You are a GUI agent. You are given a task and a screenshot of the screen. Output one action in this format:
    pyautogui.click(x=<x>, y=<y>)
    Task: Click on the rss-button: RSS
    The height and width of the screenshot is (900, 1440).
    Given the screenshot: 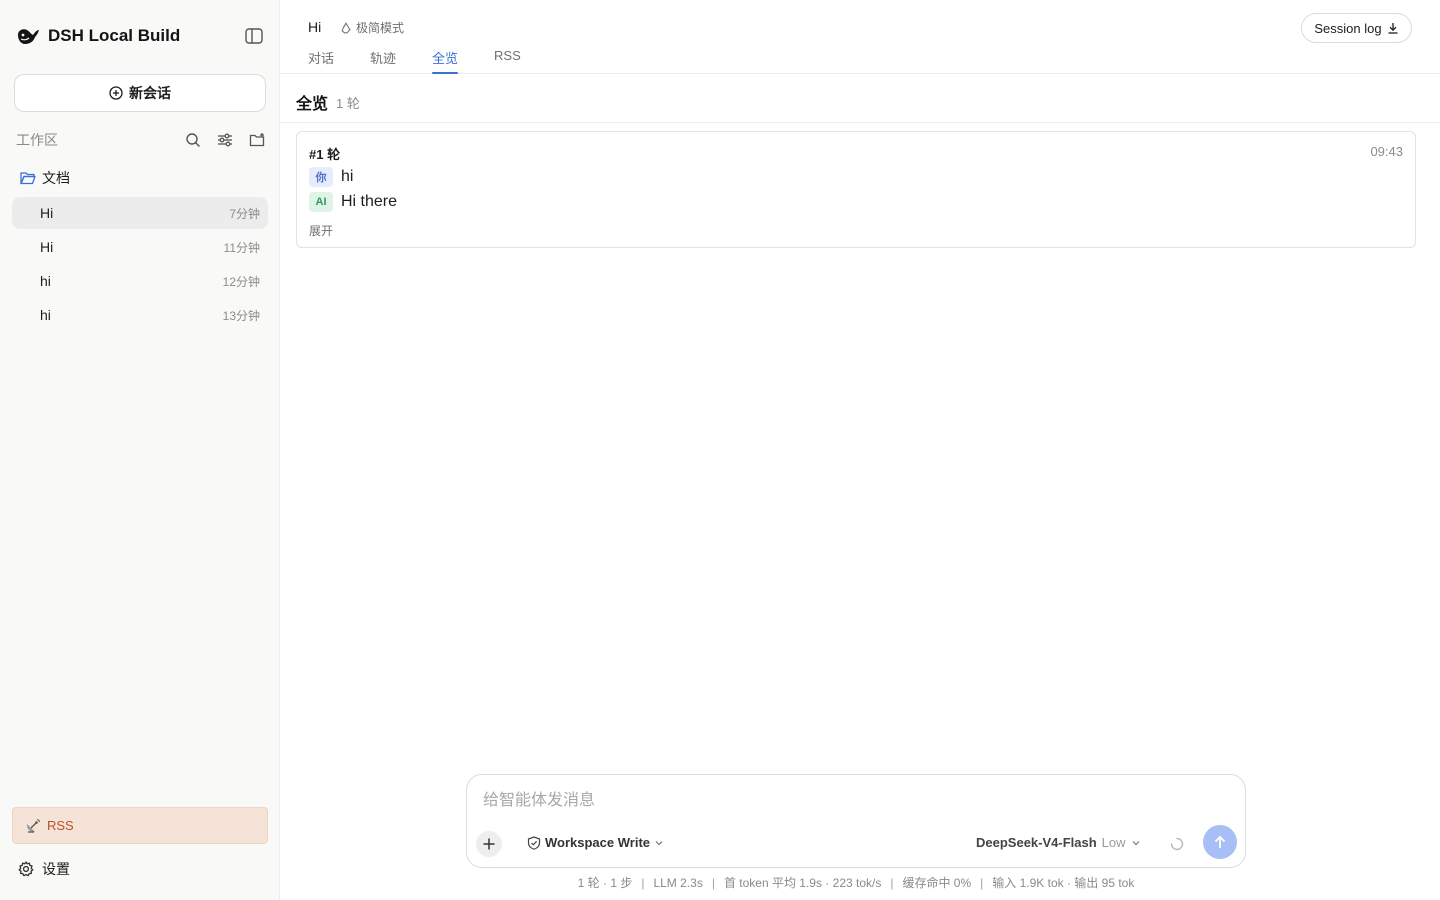 What is the action you would take?
    pyautogui.click(x=140, y=825)
    